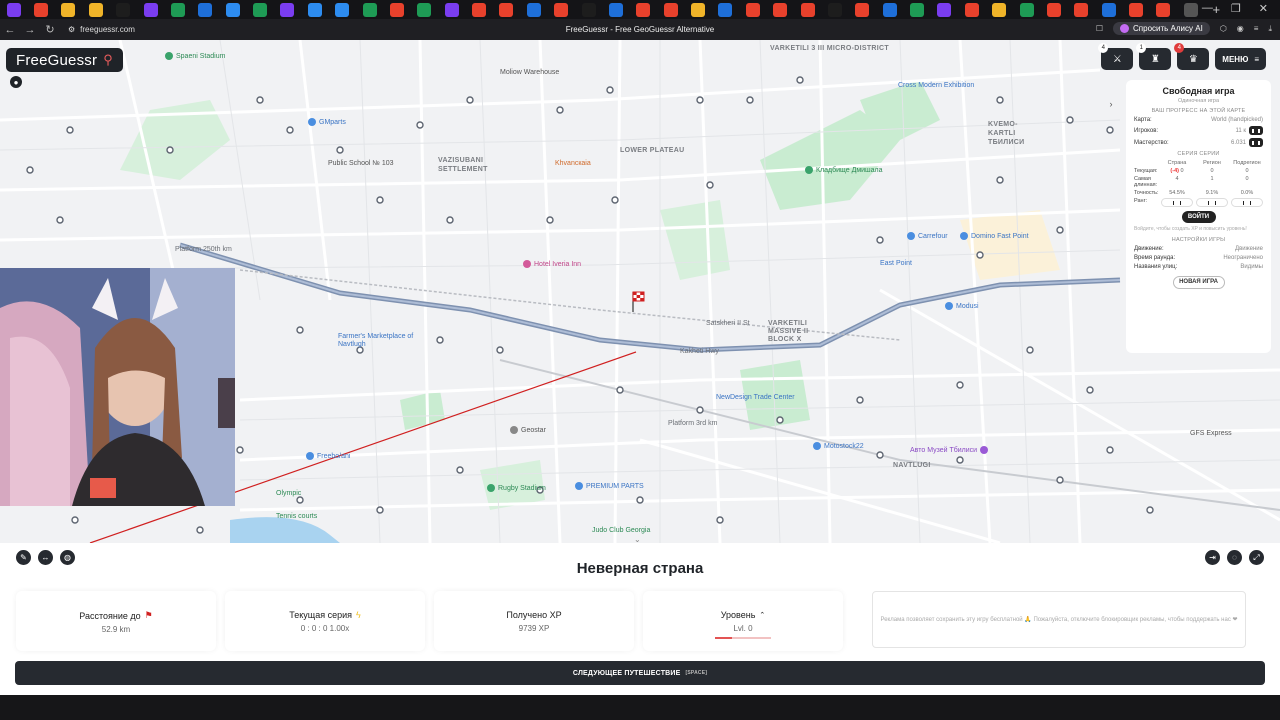  I want to click on map-poi: Judo Club Georgia, so click(621, 530).